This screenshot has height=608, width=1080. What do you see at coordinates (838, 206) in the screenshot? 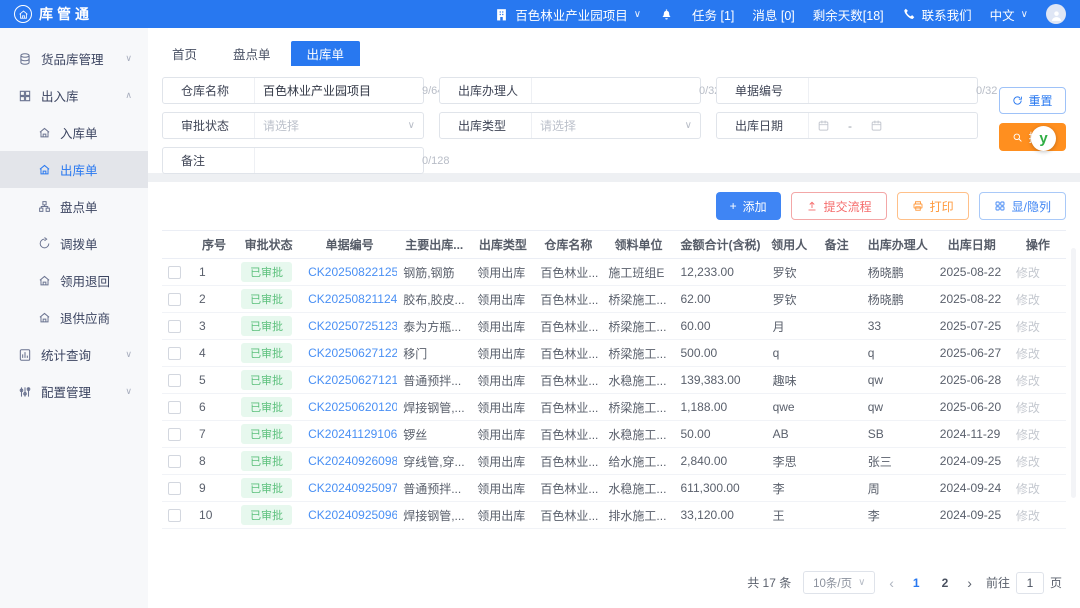
I see `submit-flow-button: 提交流程` at bounding box center [838, 206].